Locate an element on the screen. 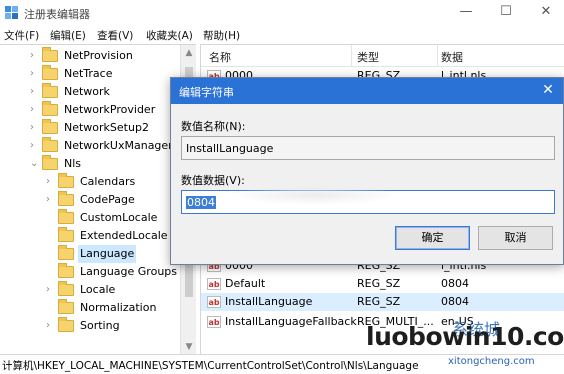 The image size is (564, 374). tree-item-label: Calendars is located at coordinates (108, 181).